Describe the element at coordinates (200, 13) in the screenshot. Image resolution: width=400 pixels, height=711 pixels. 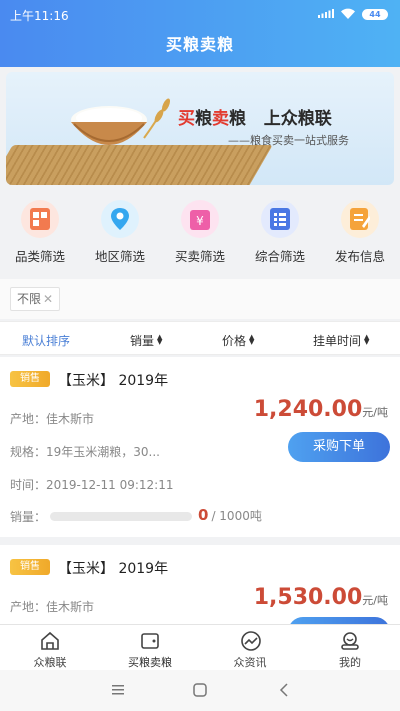
I see `status-bar: 上午11:16 44` at that location.